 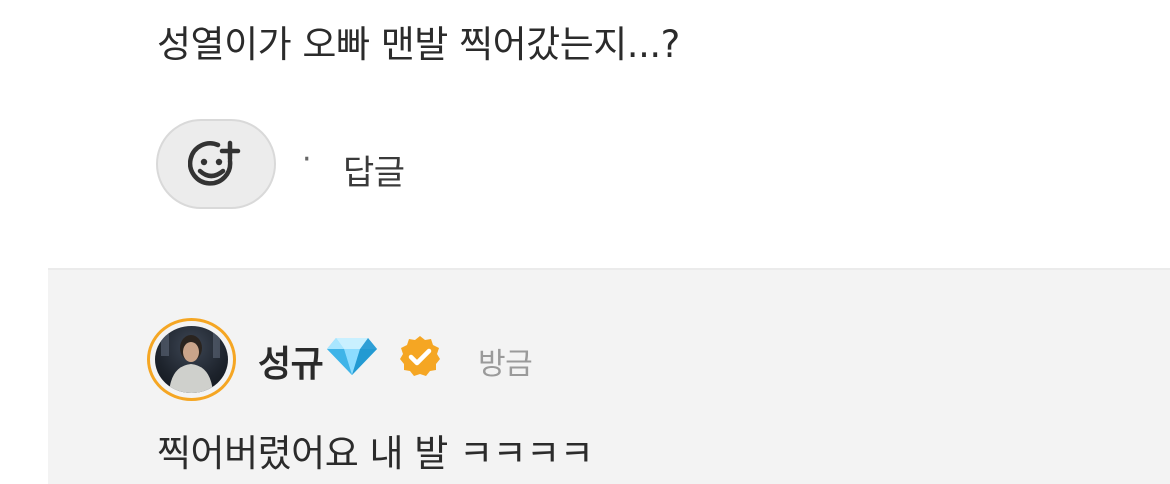 I want to click on gem-icon, so click(x=352, y=356).